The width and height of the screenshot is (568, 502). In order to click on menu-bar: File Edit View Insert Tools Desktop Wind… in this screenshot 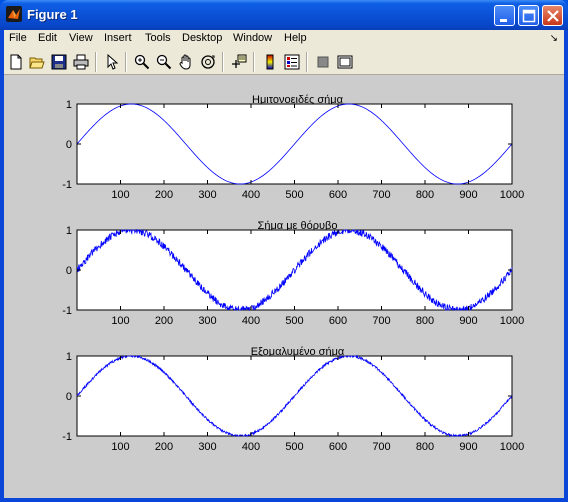, I will do `click(284, 39)`.